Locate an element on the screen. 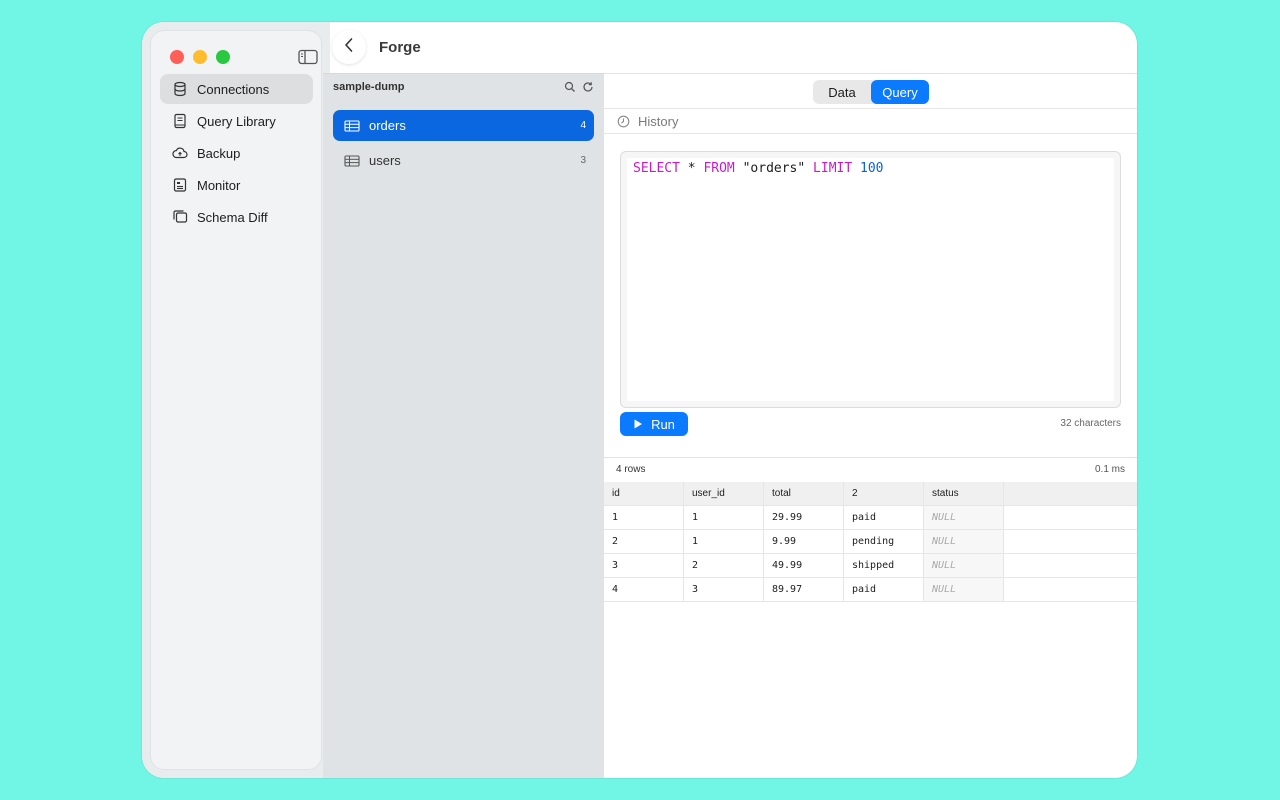 Image resolution: width=1280 pixels, height=800 pixels. sql-editor-text: SELECT * FROM "orders" LIMIT 100 is located at coordinates (870, 279).